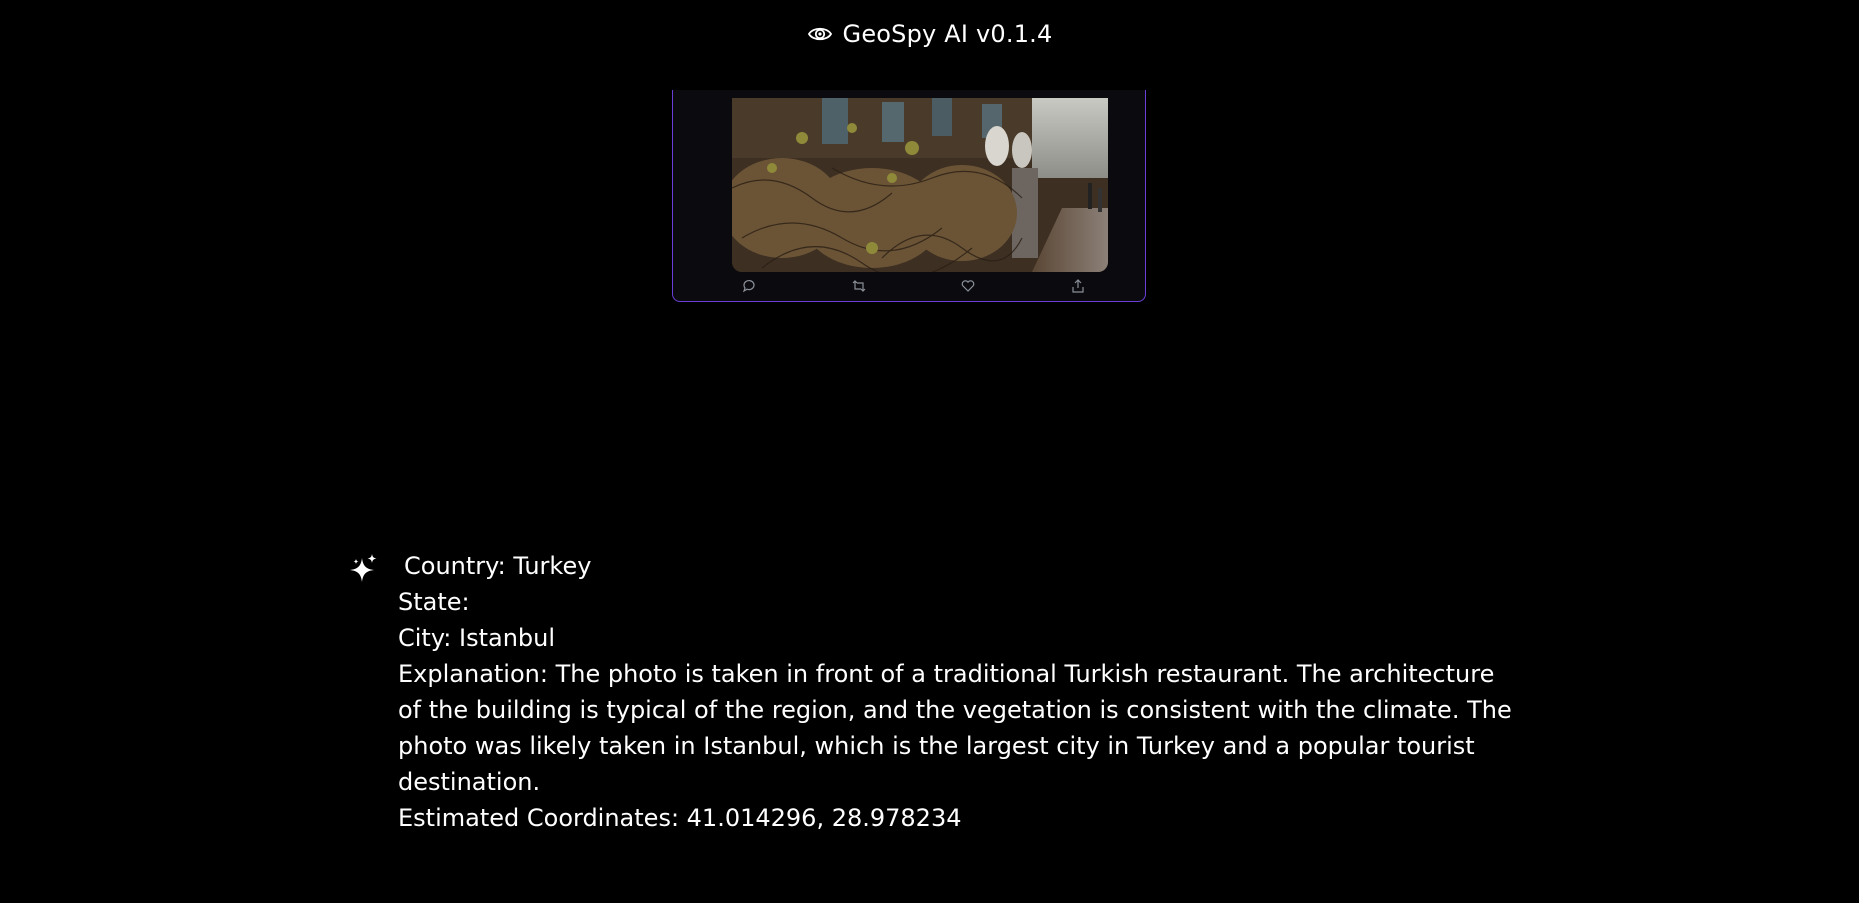 The image size is (1859, 903). Describe the element at coordinates (477, 638) in the screenshot. I see `city-line: City: Istanbul` at that location.